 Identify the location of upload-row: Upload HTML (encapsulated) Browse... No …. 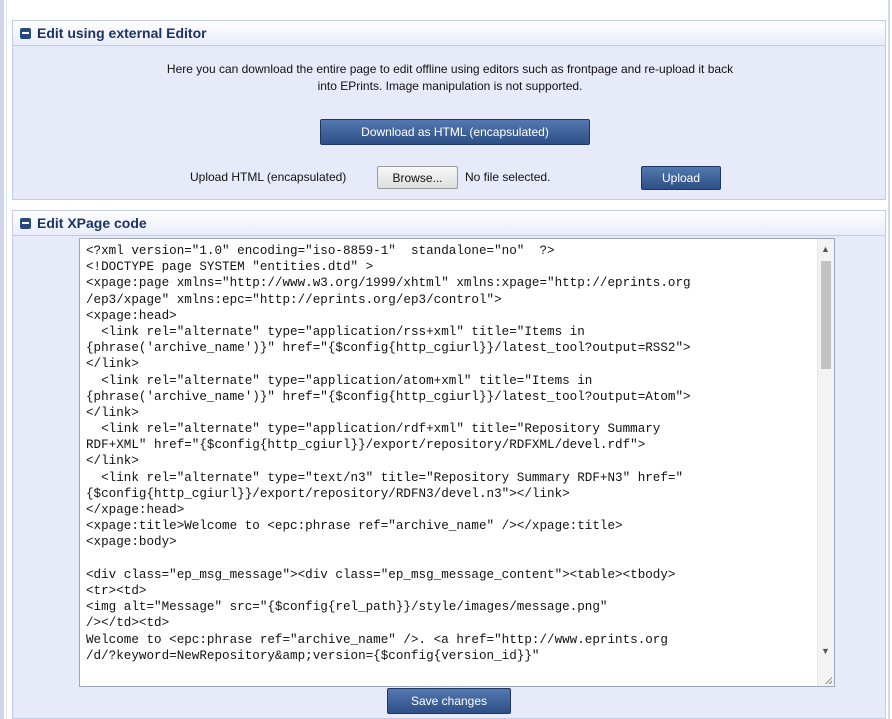
(450, 178).